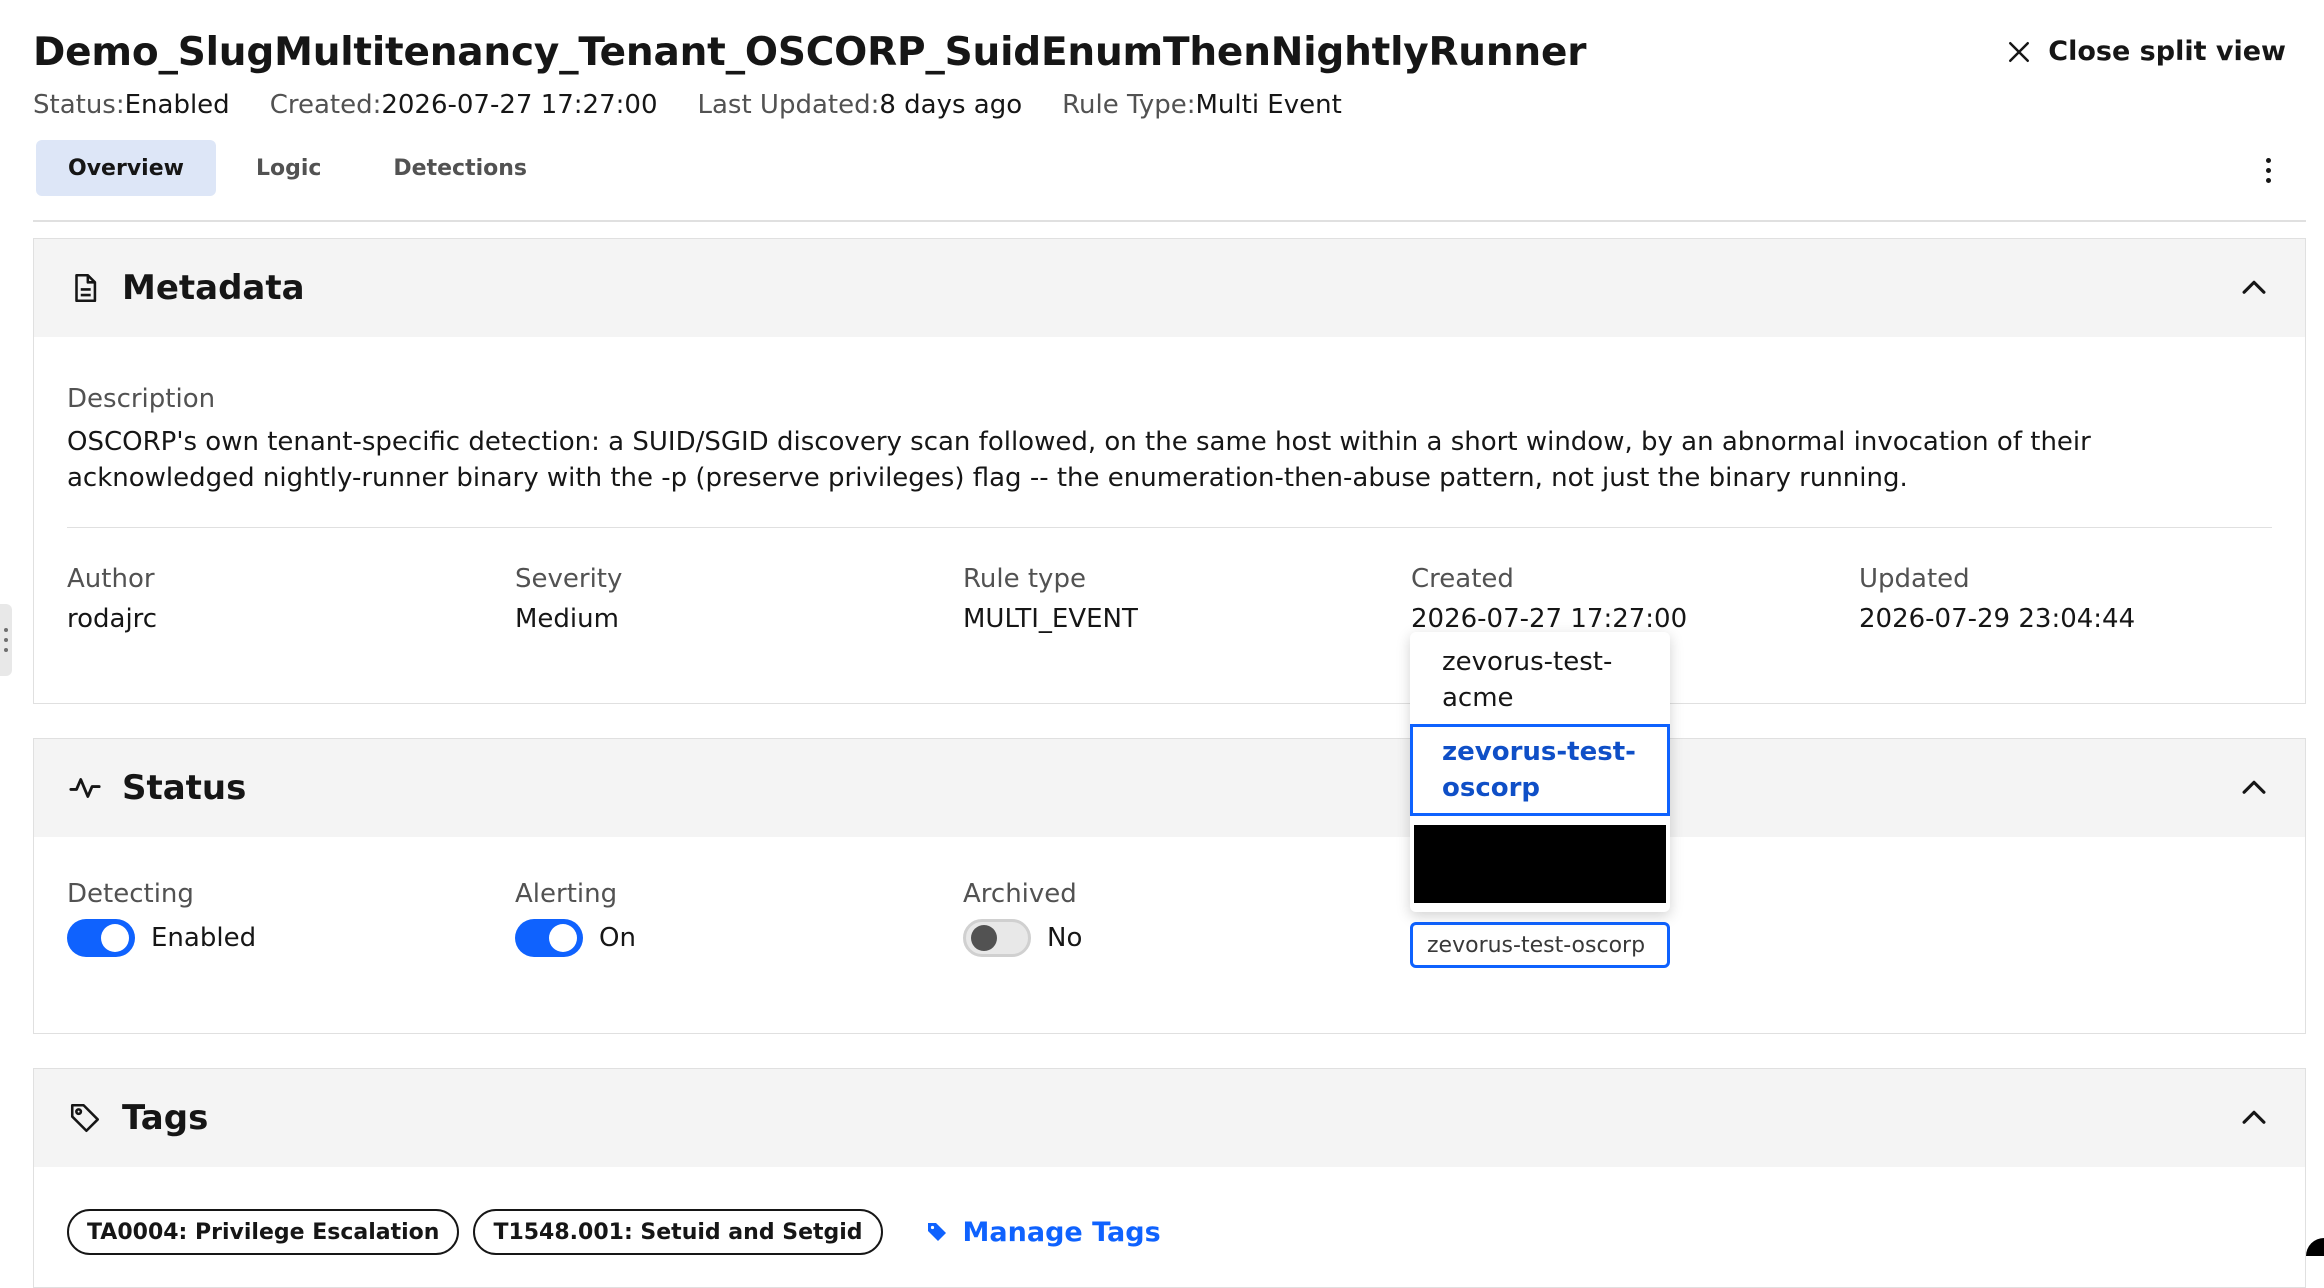 Image resolution: width=2324 pixels, height=1288 pixels. Describe the element at coordinates (1997, 599) in the screenshot. I see `updated-field: Updated 2026-07-29 23:04:44` at that location.